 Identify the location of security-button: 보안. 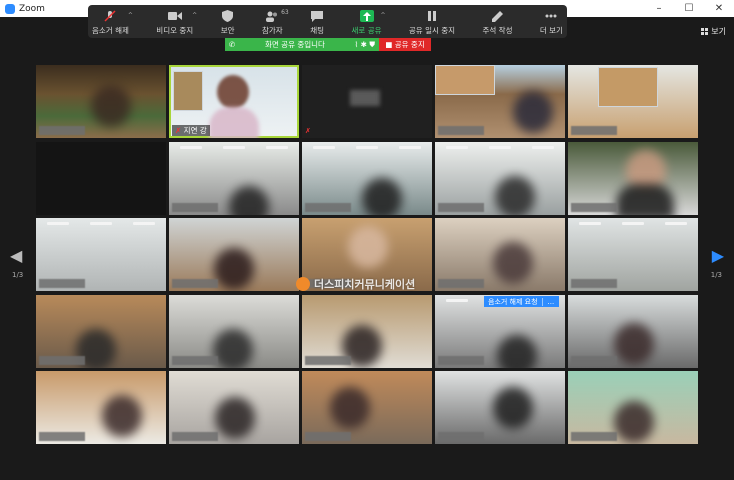
(228, 21).